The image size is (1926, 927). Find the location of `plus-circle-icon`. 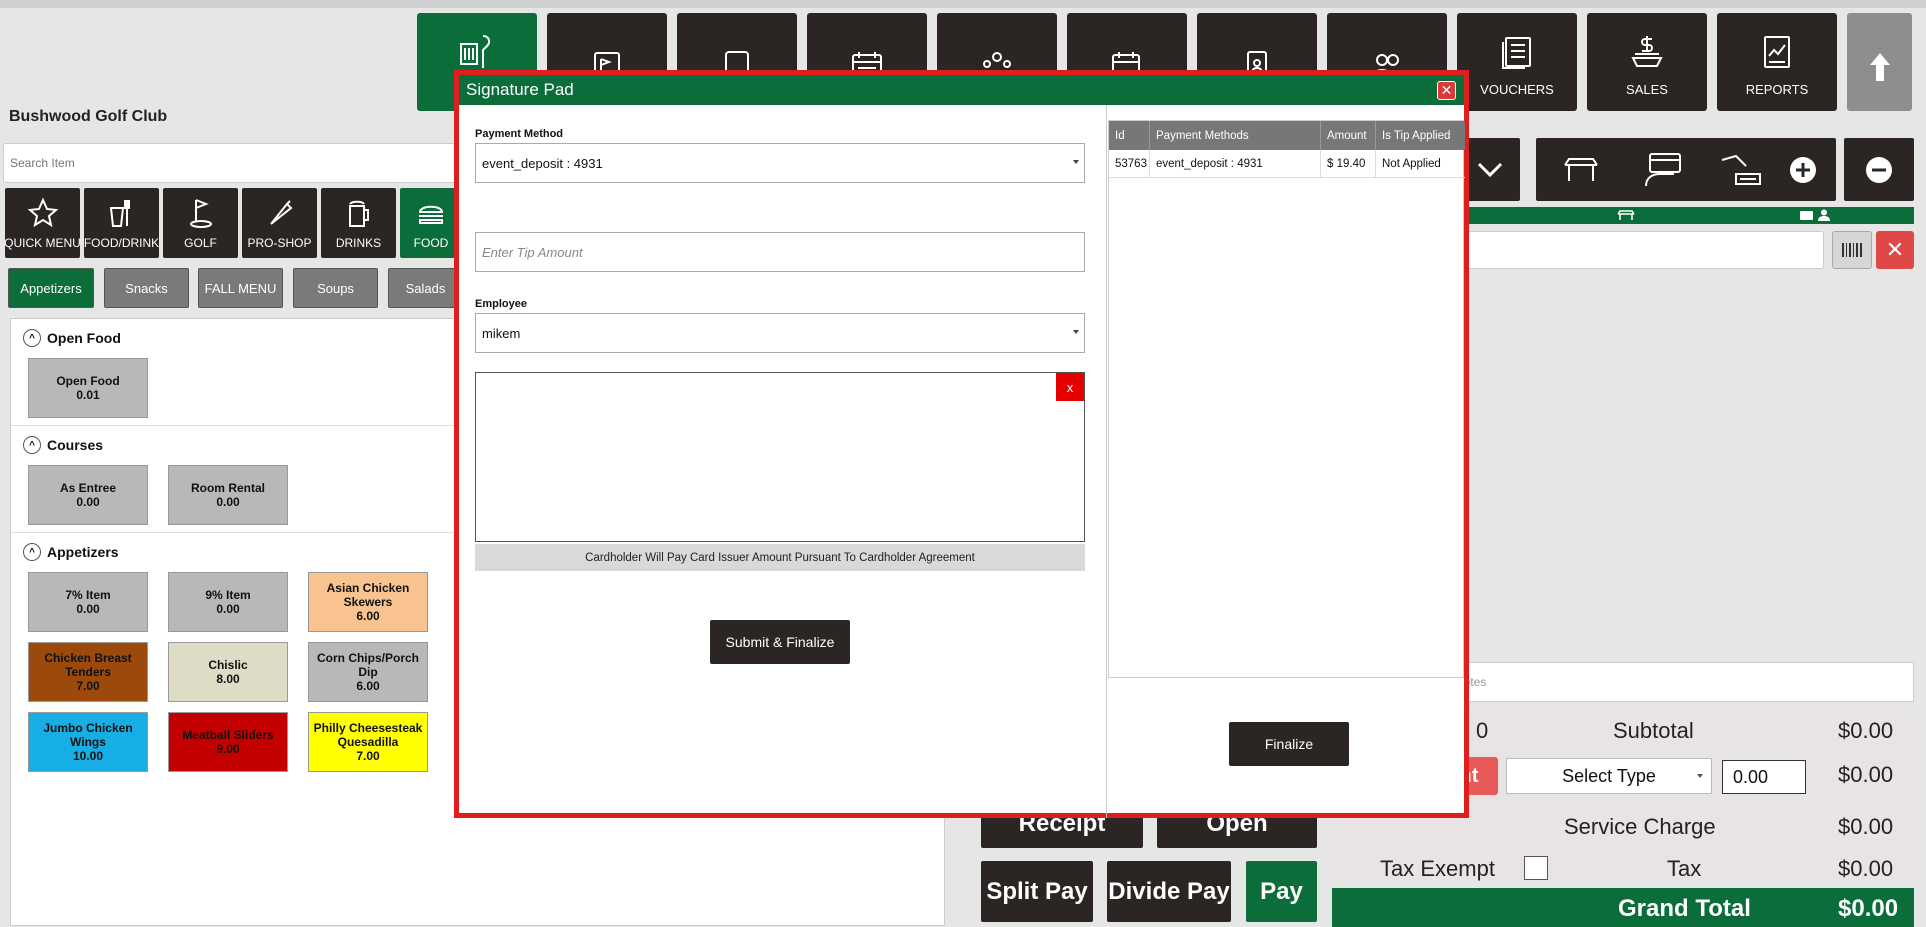

plus-circle-icon is located at coordinates (1803, 169).